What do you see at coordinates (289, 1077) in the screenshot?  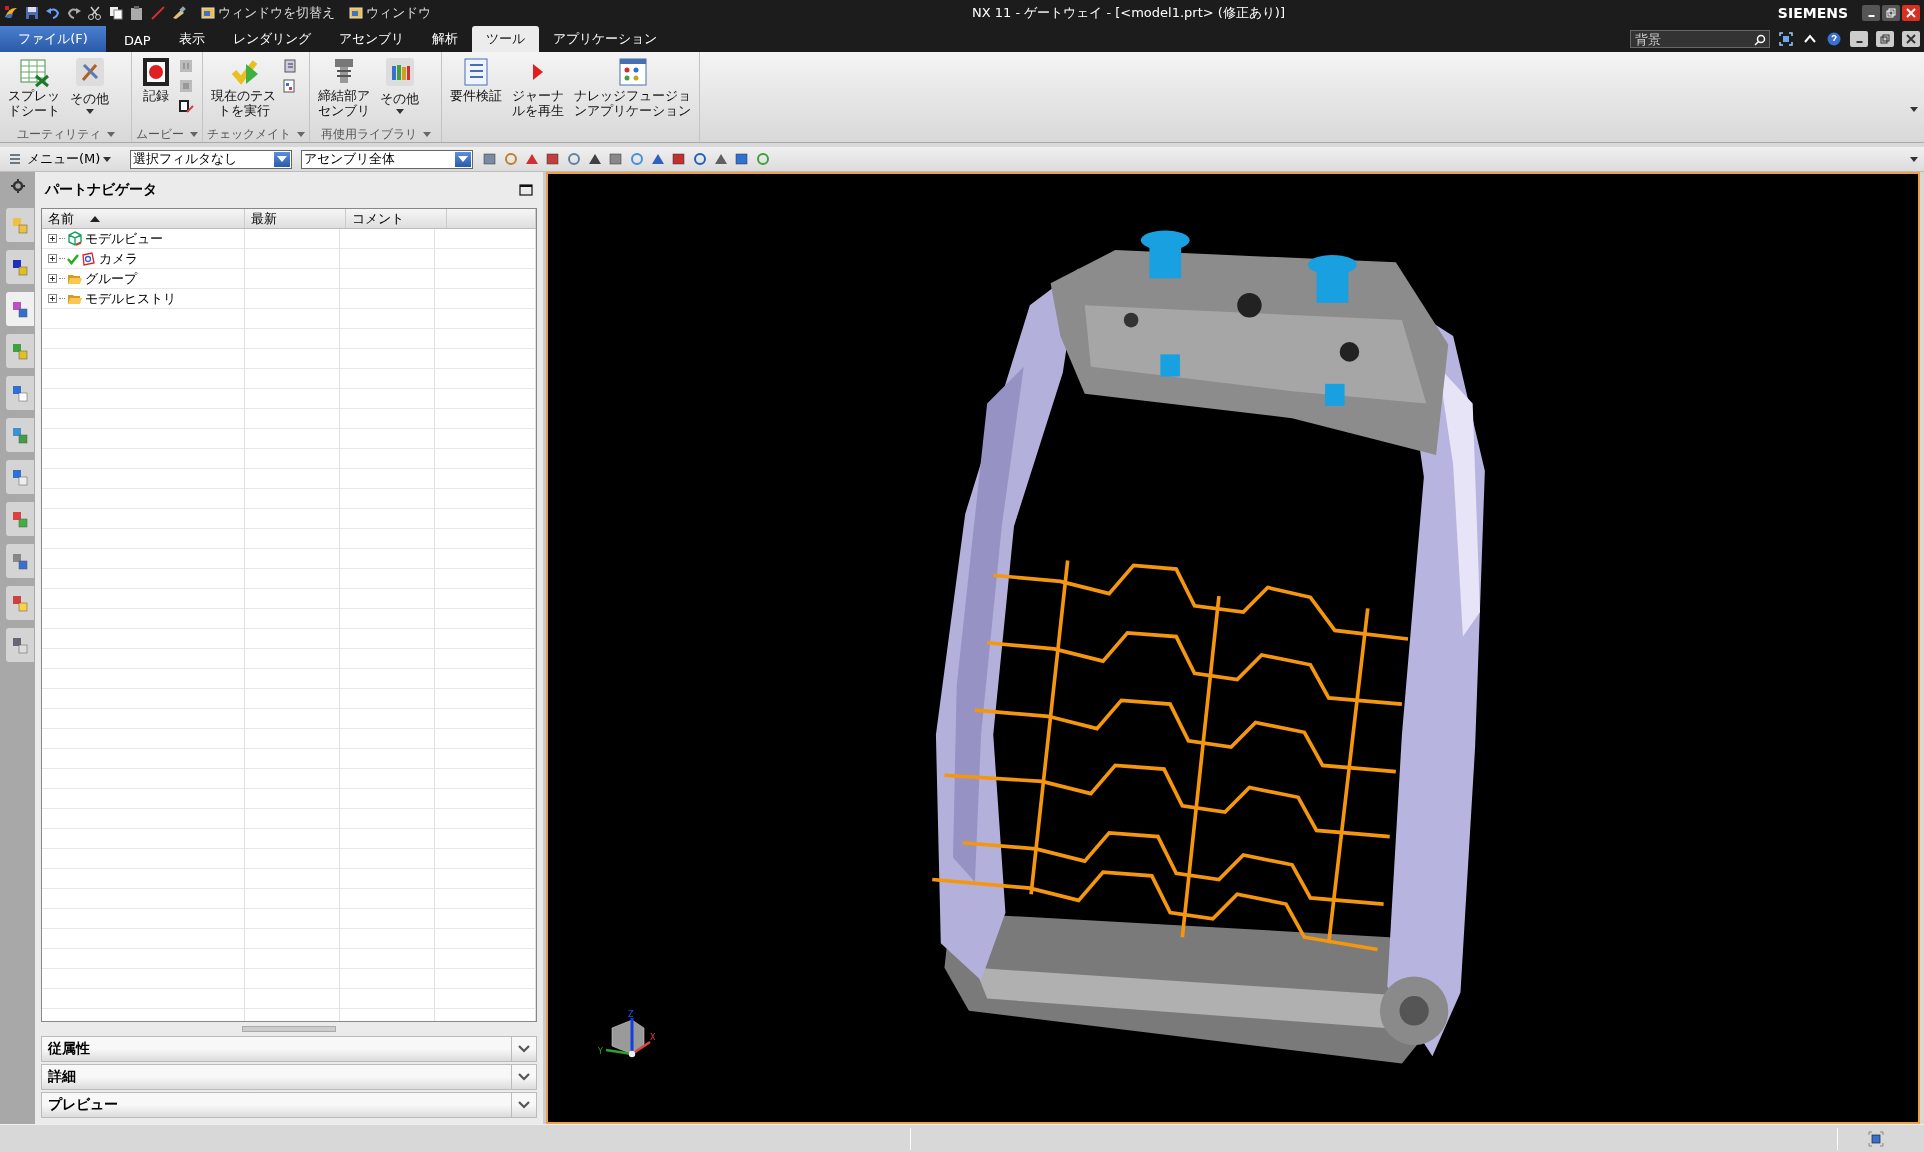 I see `panel-header: 詳細` at bounding box center [289, 1077].